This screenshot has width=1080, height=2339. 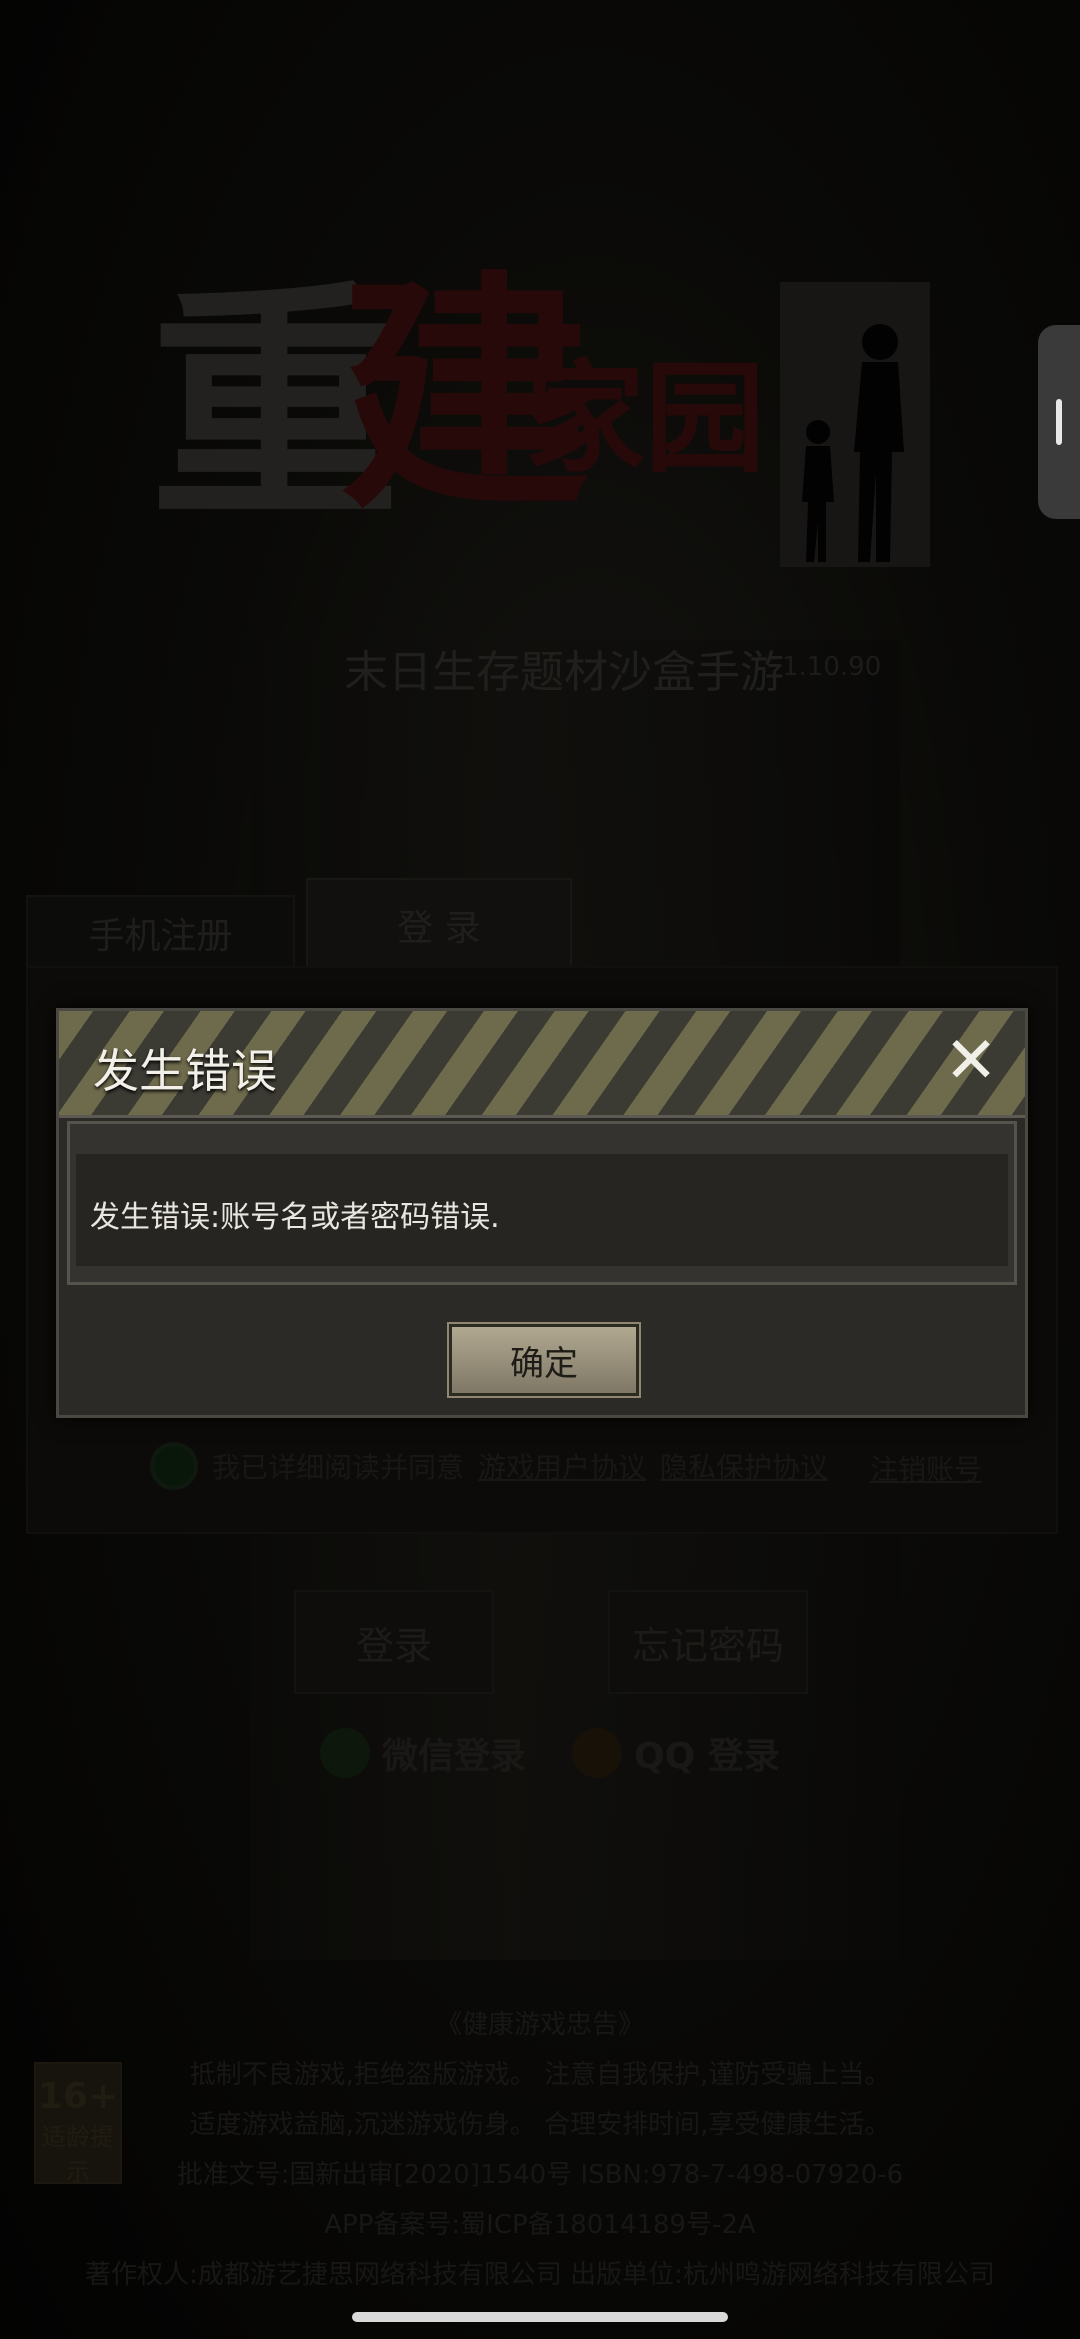 What do you see at coordinates (185, 1071) in the screenshot?
I see `dialog-title: 发生错误` at bounding box center [185, 1071].